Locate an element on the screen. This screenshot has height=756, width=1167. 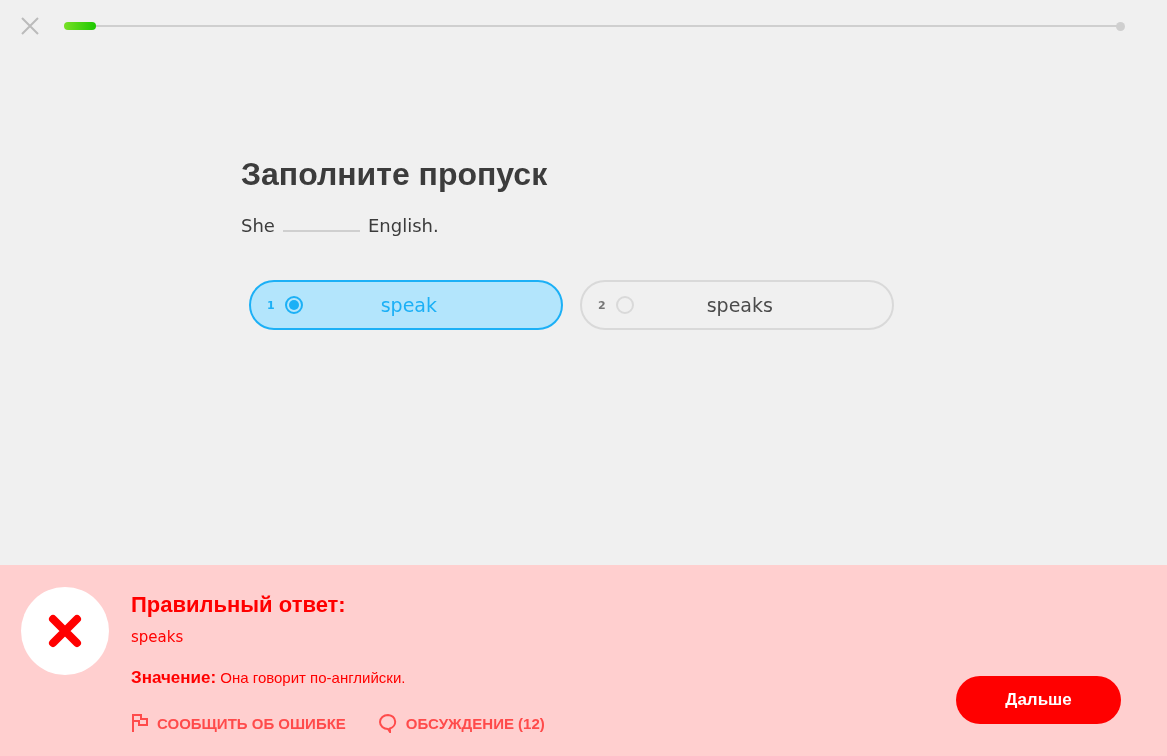
sentence-word: She is located at coordinates (258, 225).